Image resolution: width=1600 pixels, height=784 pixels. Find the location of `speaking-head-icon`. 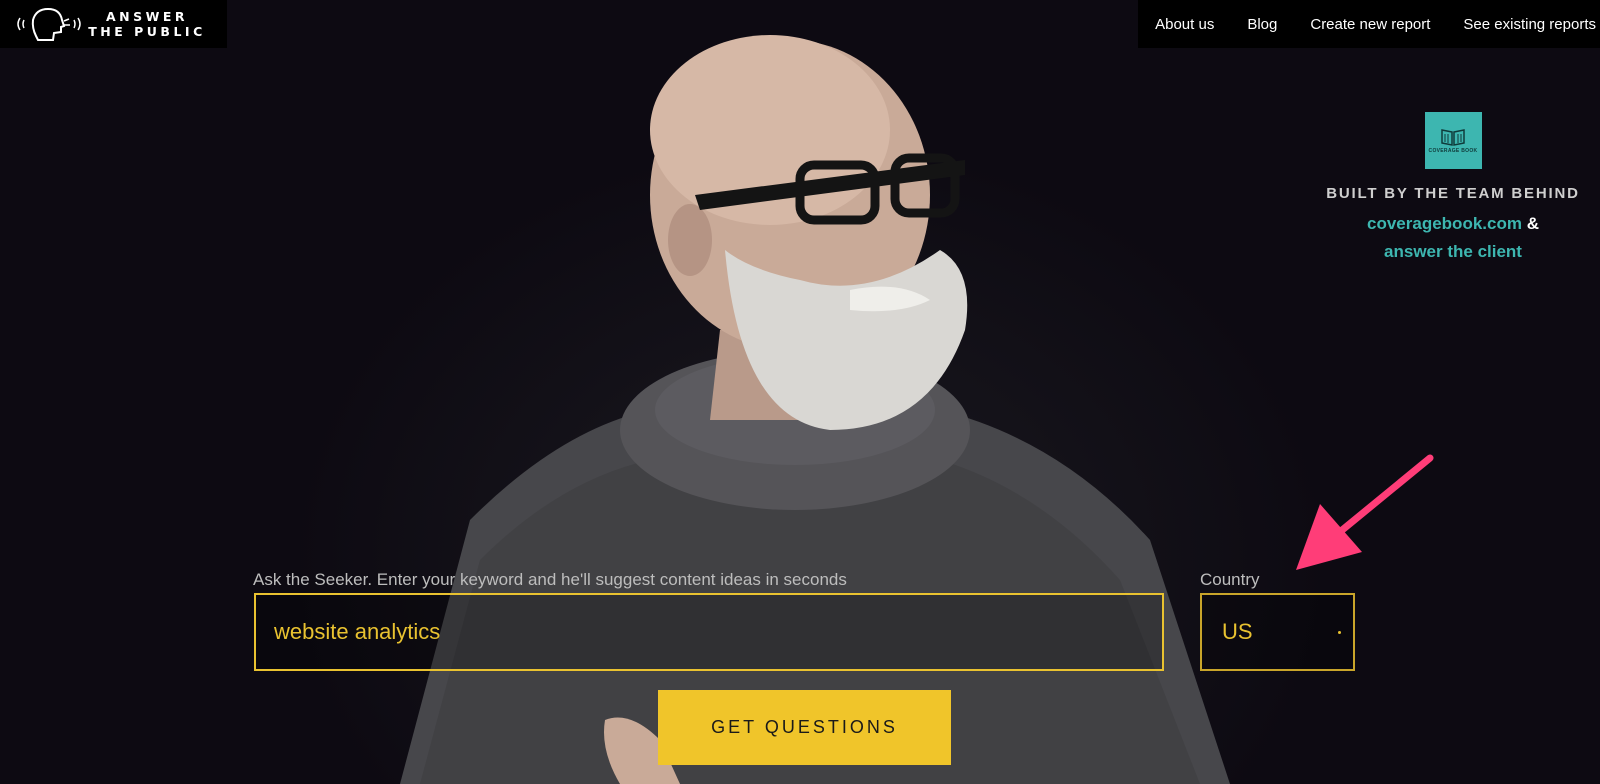

speaking-head-icon is located at coordinates (49, 24).